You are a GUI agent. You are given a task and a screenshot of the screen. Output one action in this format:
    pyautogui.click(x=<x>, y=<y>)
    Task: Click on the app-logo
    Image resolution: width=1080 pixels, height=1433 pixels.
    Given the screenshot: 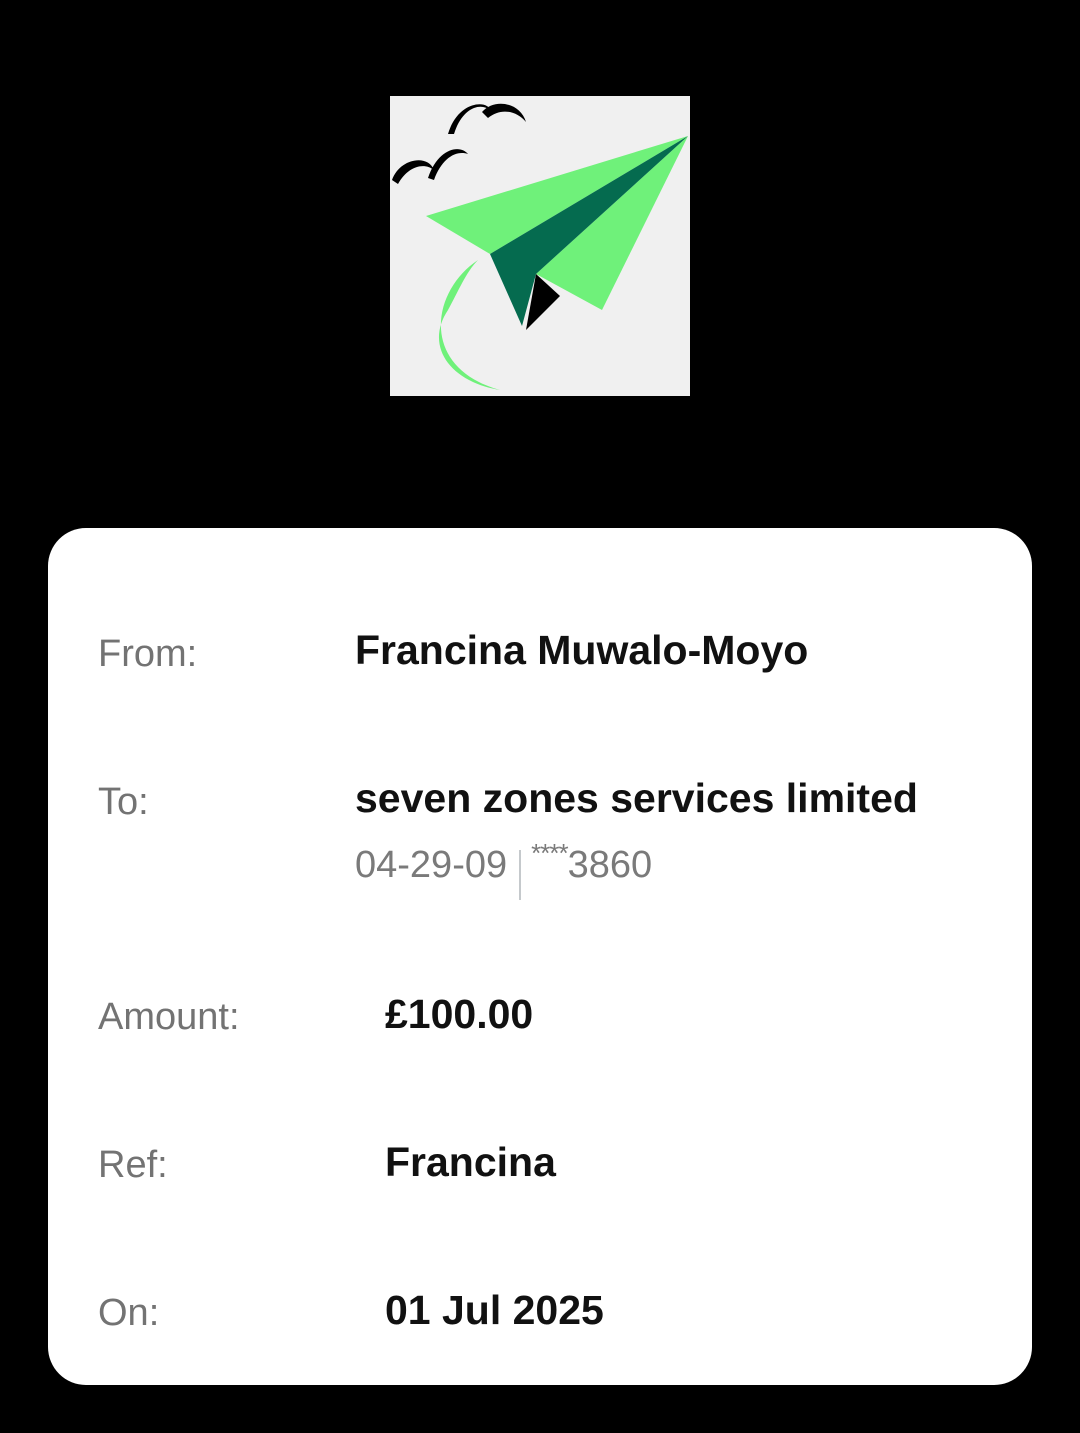 What is the action you would take?
    pyautogui.click(x=540, y=246)
    